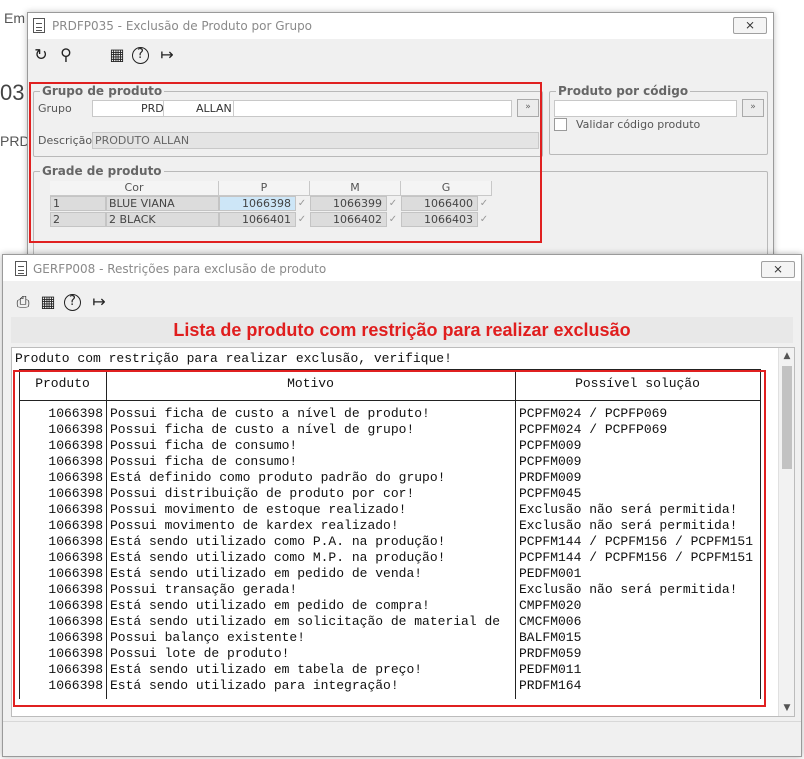 This screenshot has width=804, height=759. I want to click on window2-toolbar: ⎙ ▦ ? ↦, so click(402, 302).